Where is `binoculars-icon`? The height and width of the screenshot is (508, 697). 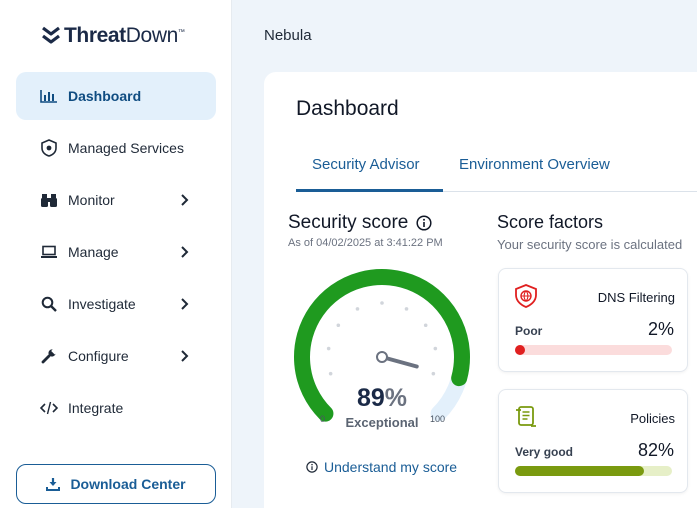
binoculars-icon is located at coordinates (49, 200).